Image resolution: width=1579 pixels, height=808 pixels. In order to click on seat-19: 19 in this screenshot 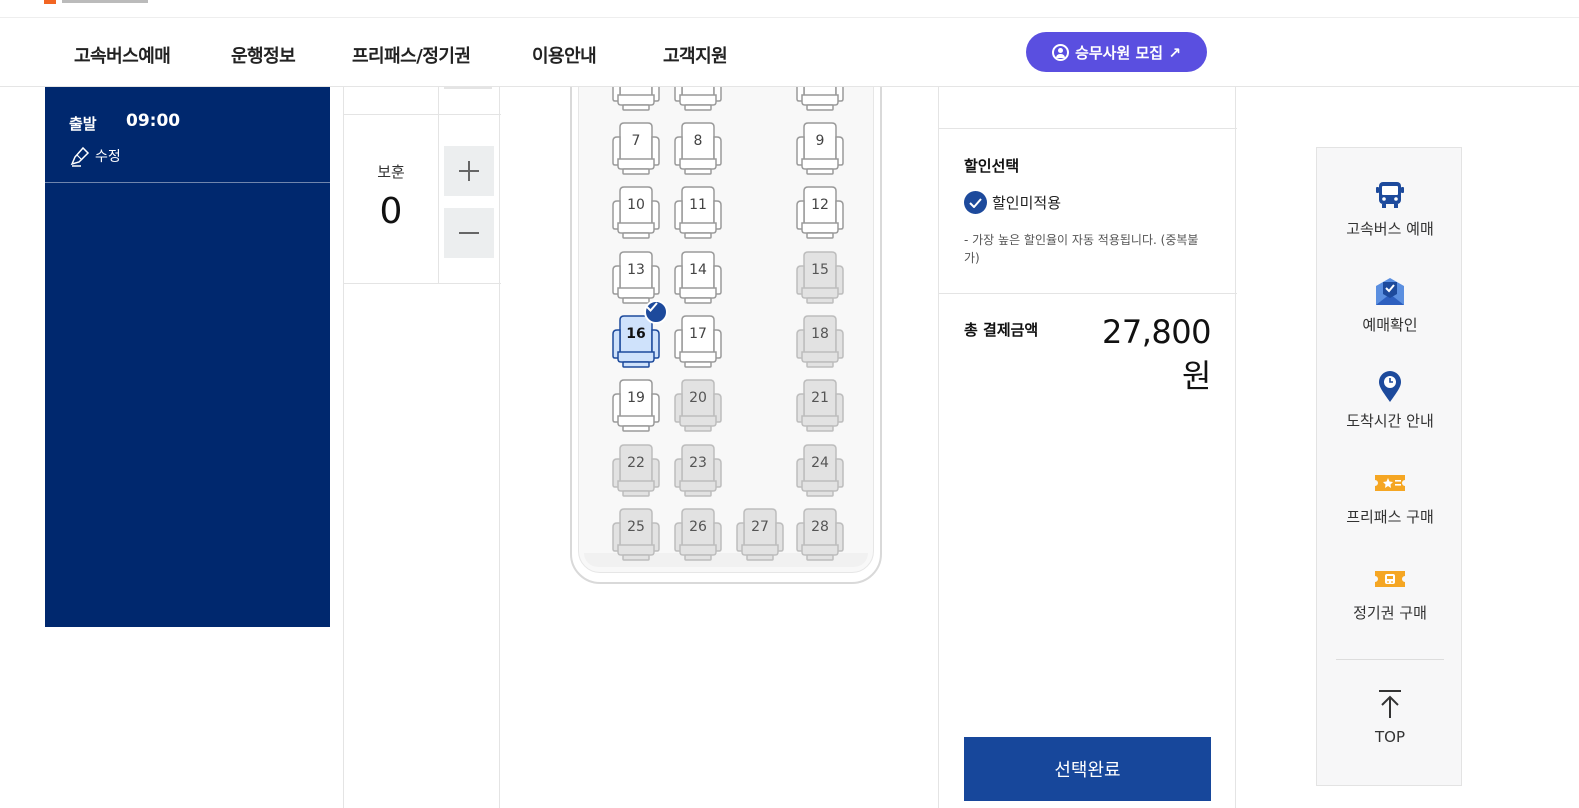, I will do `click(636, 405)`.